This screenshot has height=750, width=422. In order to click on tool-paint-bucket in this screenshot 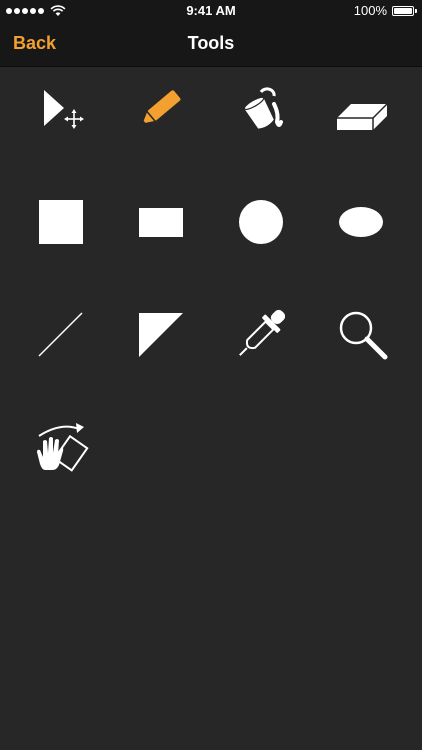, I will do `click(261, 108)`.